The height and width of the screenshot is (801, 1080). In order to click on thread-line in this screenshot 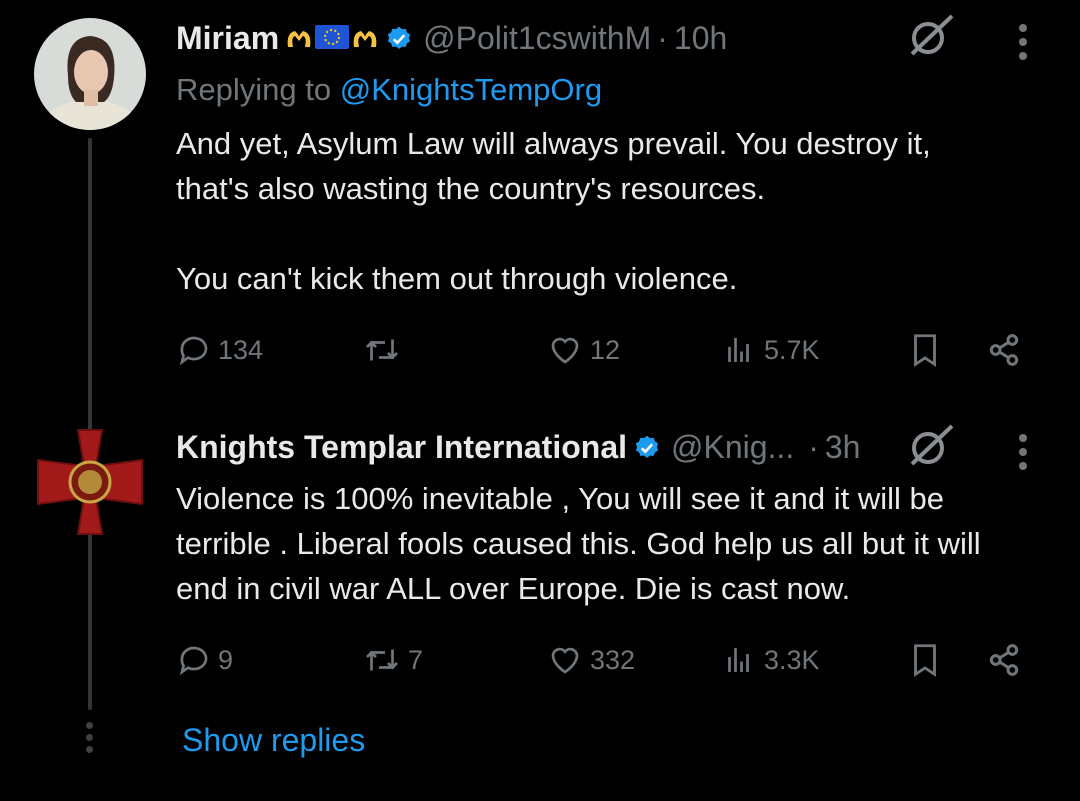, I will do `click(90, 629)`.